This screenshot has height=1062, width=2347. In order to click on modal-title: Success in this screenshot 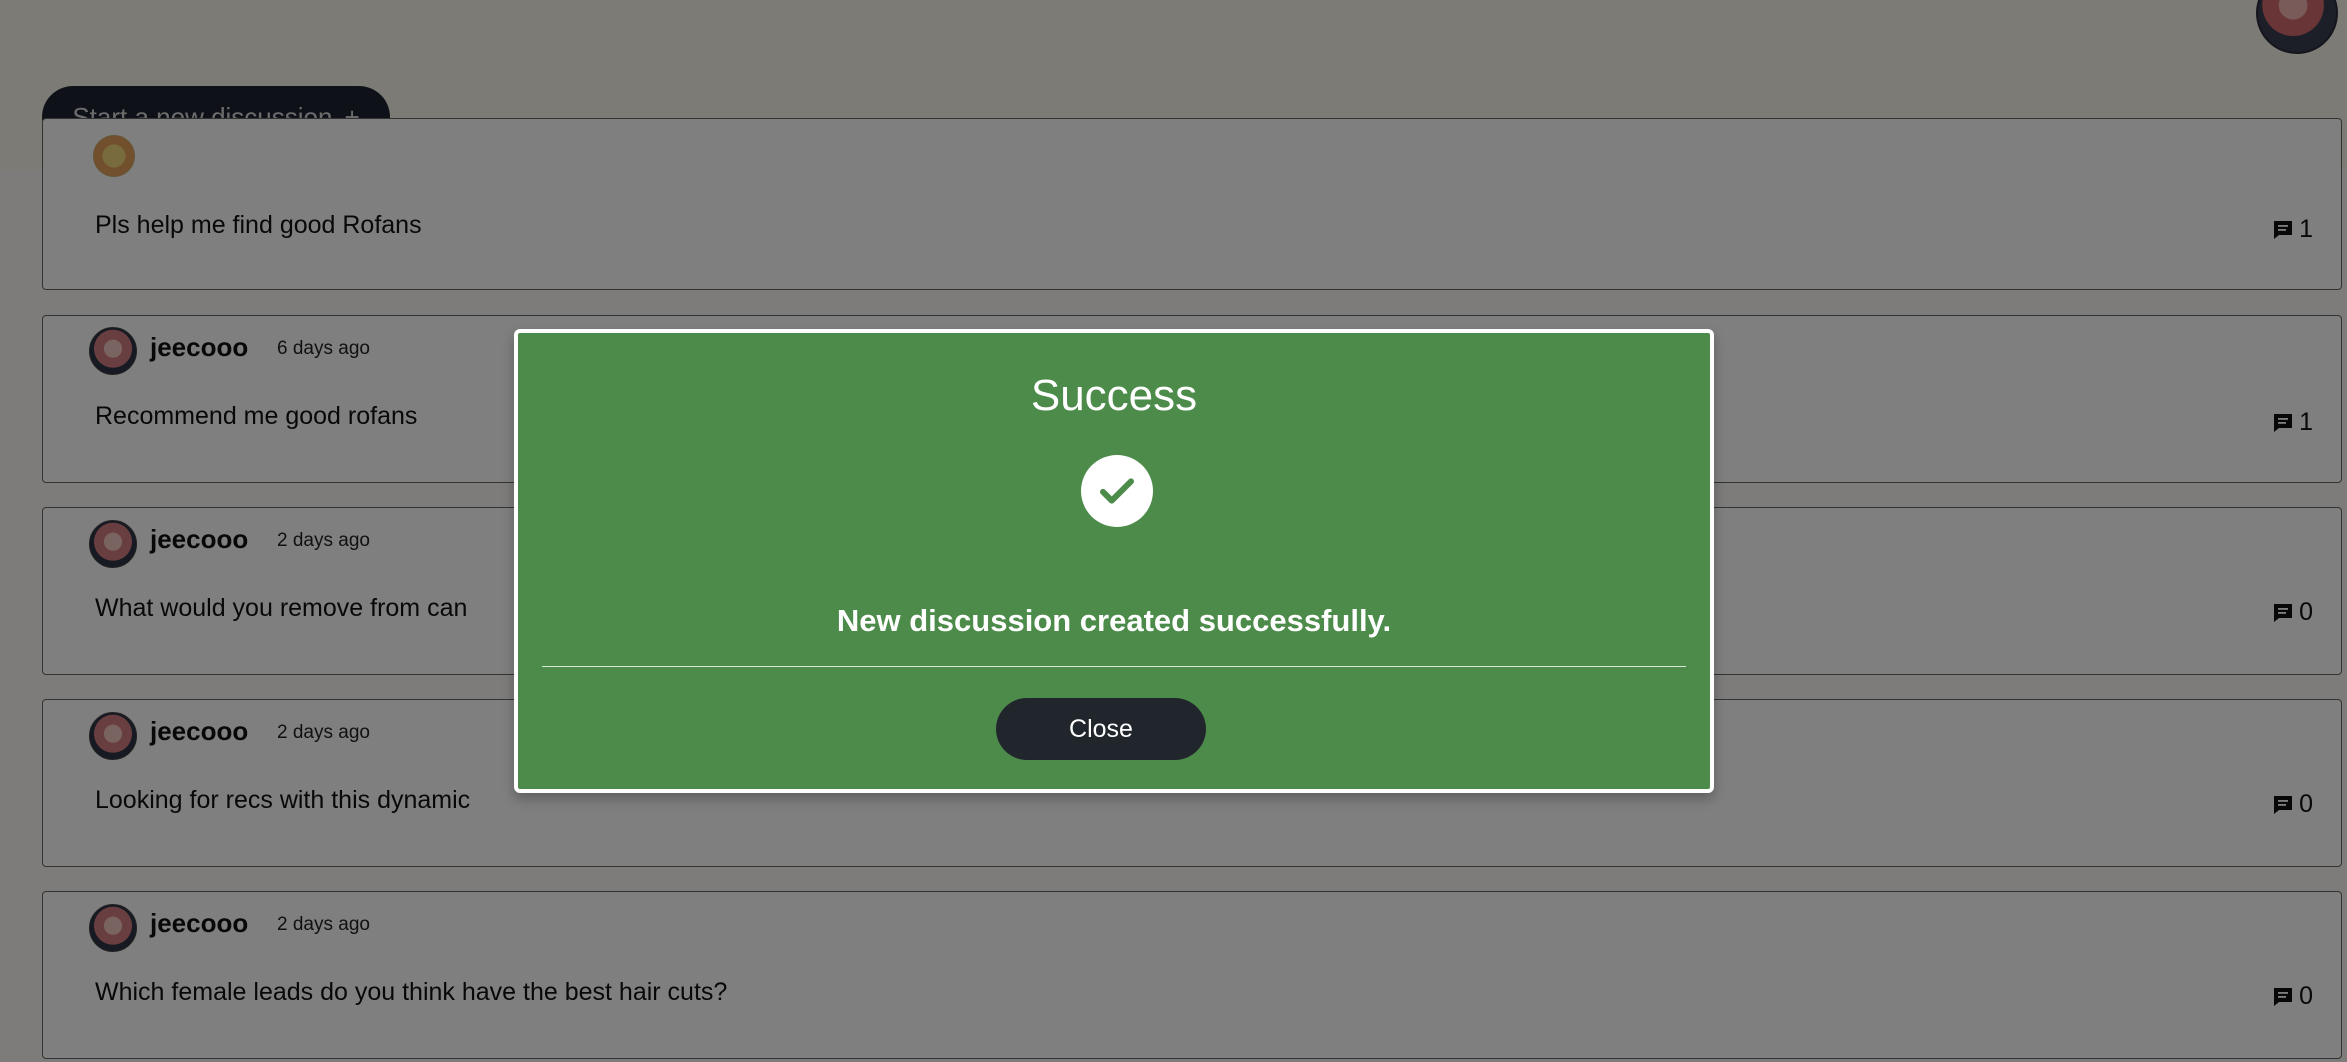, I will do `click(1114, 395)`.